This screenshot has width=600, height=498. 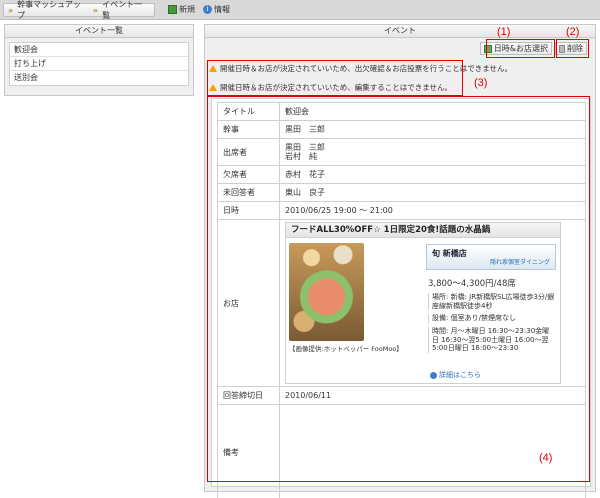 I want to click on annotation-label-3: (3), so click(x=481, y=83).